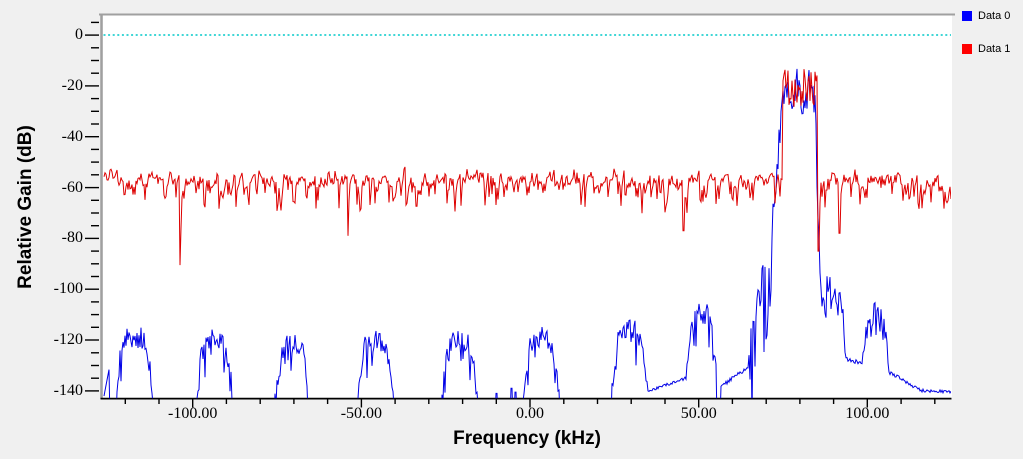 This screenshot has width=1023, height=459. I want to click on legend-item-data1: Data 1, so click(986, 49).